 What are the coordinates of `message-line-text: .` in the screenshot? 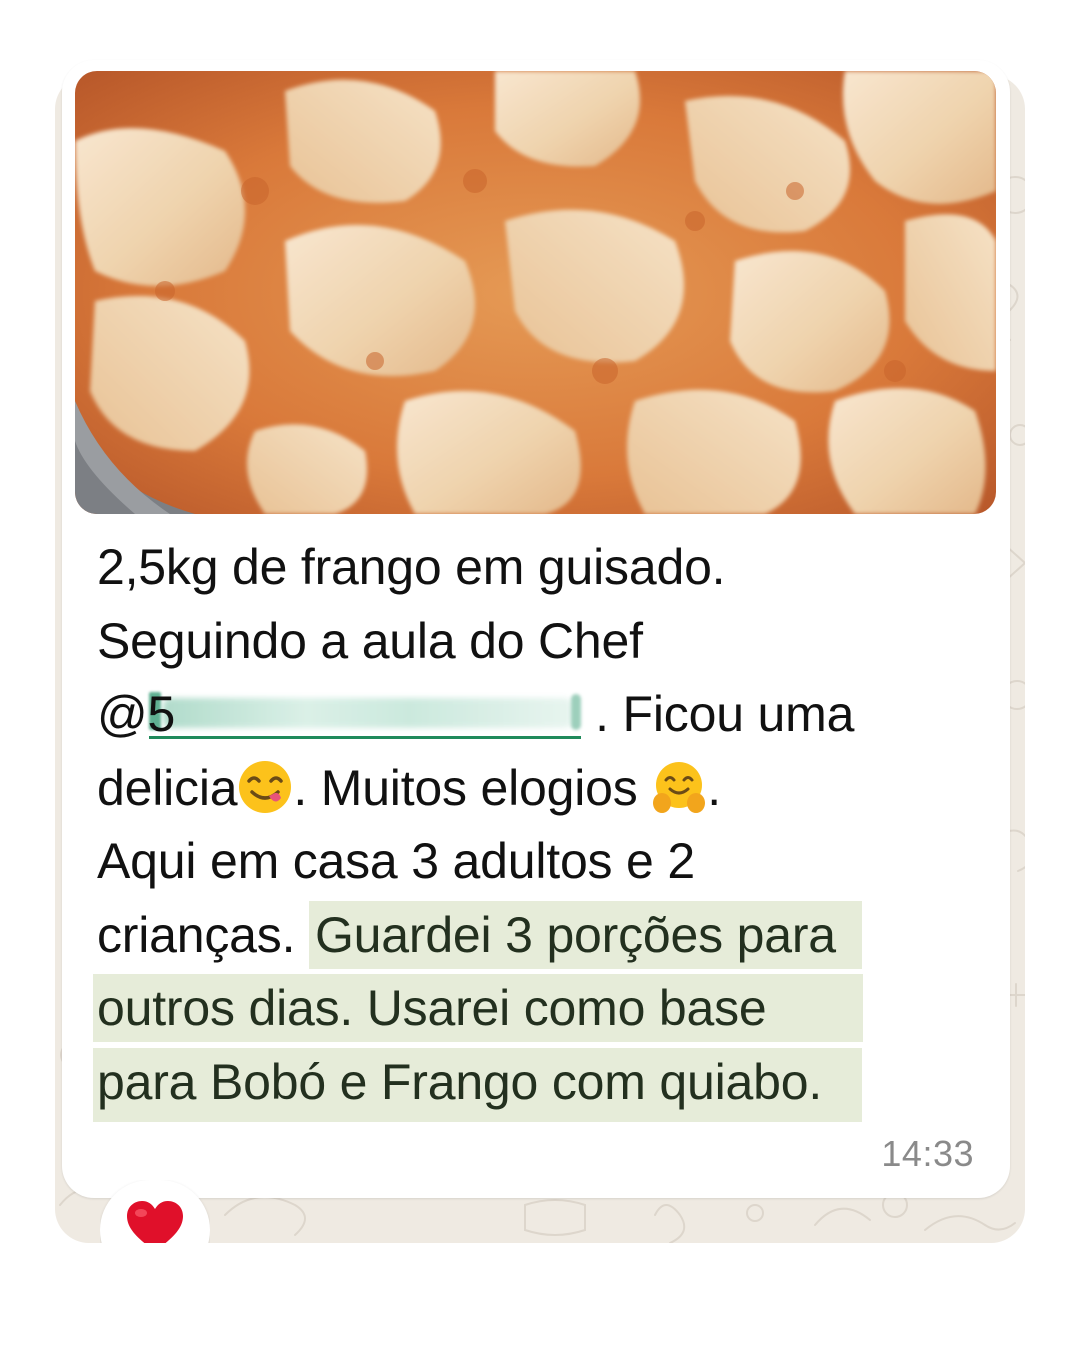 It's located at (714, 787).